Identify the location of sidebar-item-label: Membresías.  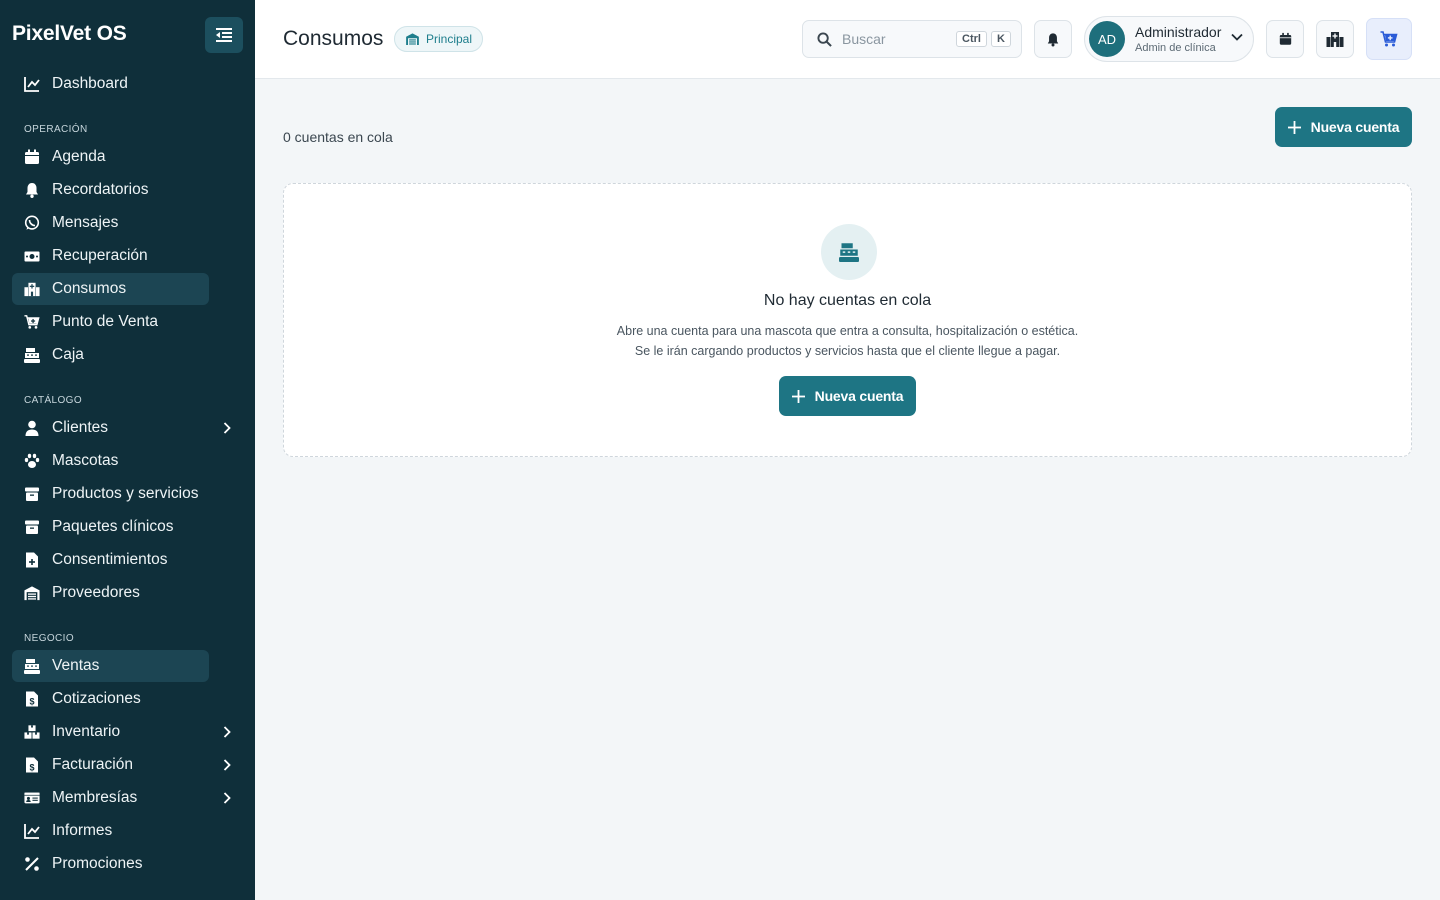
(95, 797).